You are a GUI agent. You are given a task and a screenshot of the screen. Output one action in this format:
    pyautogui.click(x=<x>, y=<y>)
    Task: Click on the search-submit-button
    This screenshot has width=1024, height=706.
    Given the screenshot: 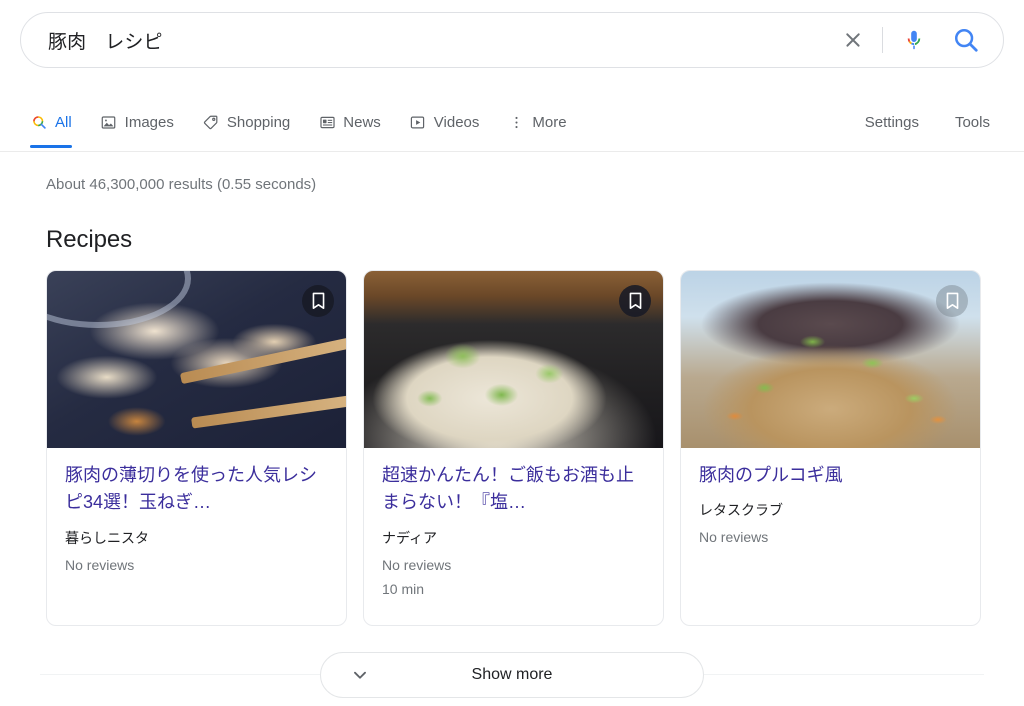 What is the action you would take?
    pyautogui.click(x=954, y=40)
    